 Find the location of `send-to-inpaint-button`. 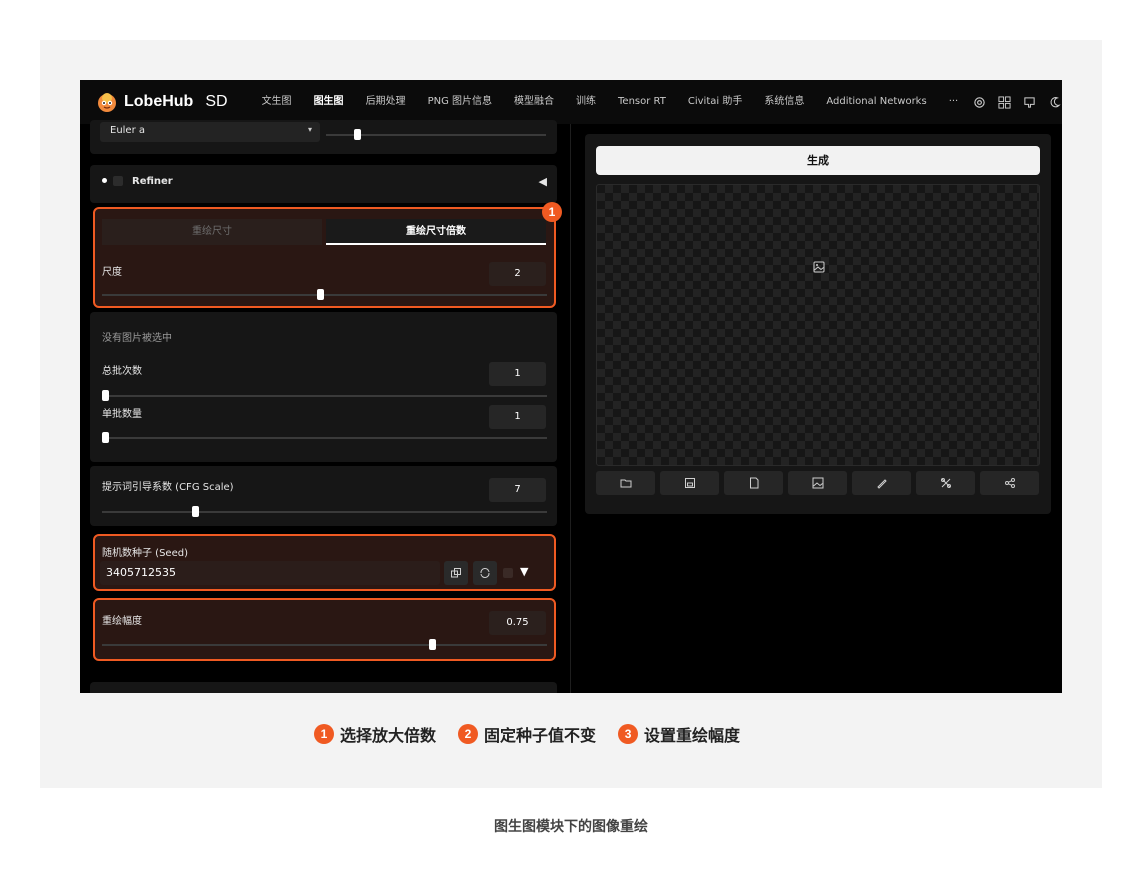

send-to-inpaint-button is located at coordinates (881, 483).